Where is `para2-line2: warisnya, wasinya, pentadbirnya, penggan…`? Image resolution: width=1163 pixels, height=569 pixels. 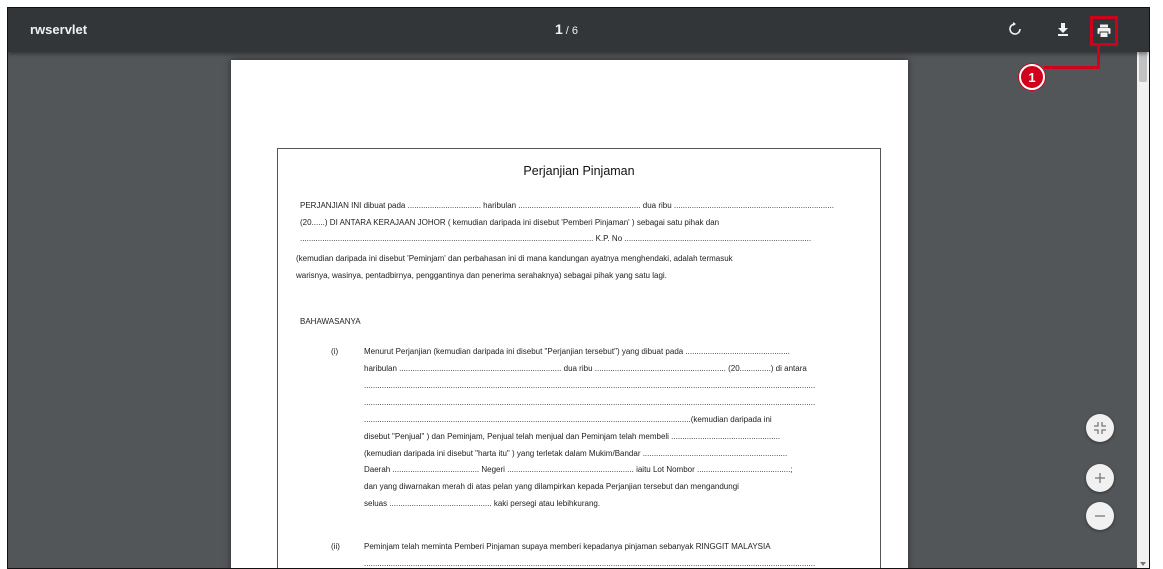 para2-line2: warisnya, wasinya, pentadbirnya, penggan… is located at coordinates (481, 275).